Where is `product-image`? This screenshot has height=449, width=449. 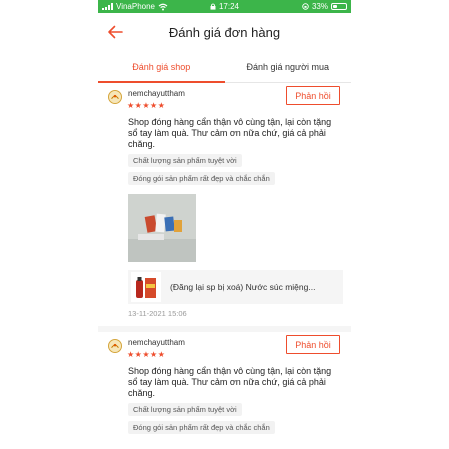 product-image is located at coordinates (146, 287).